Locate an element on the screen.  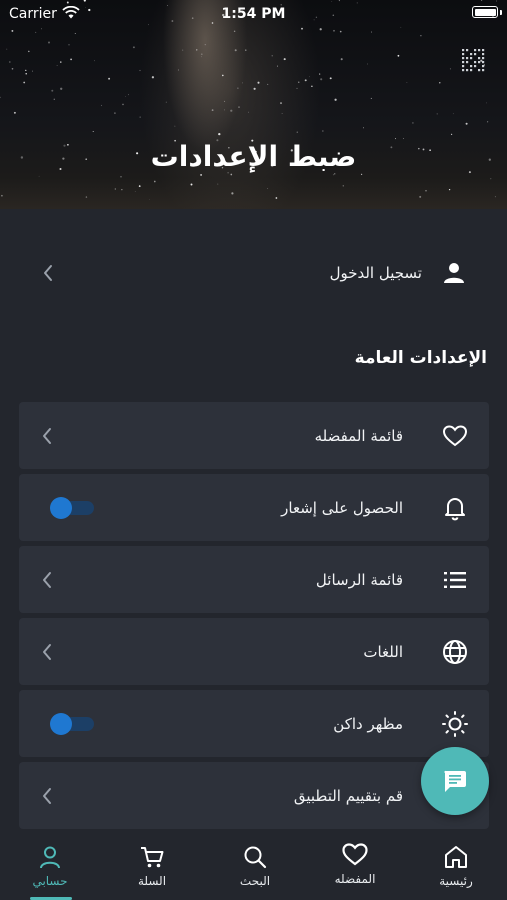
tab-favorites: المفضله is located at coordinates (355, 866).